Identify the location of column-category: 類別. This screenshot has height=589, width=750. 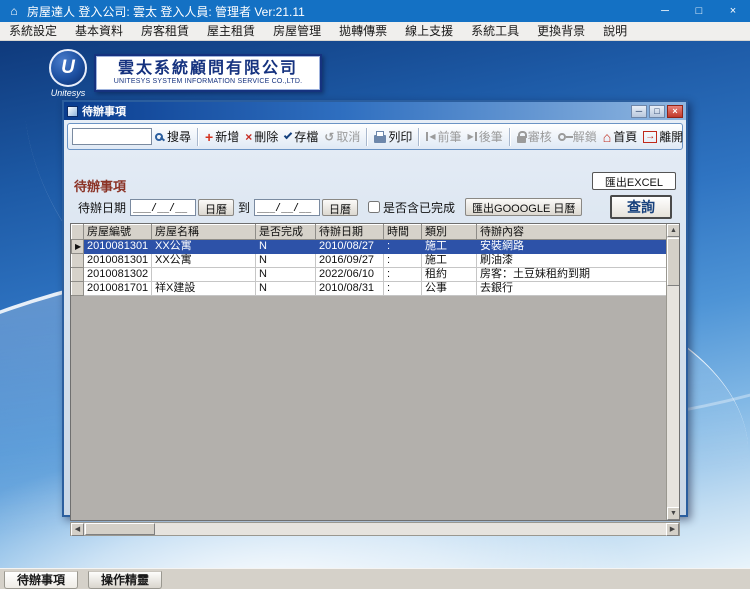
(449, 232).